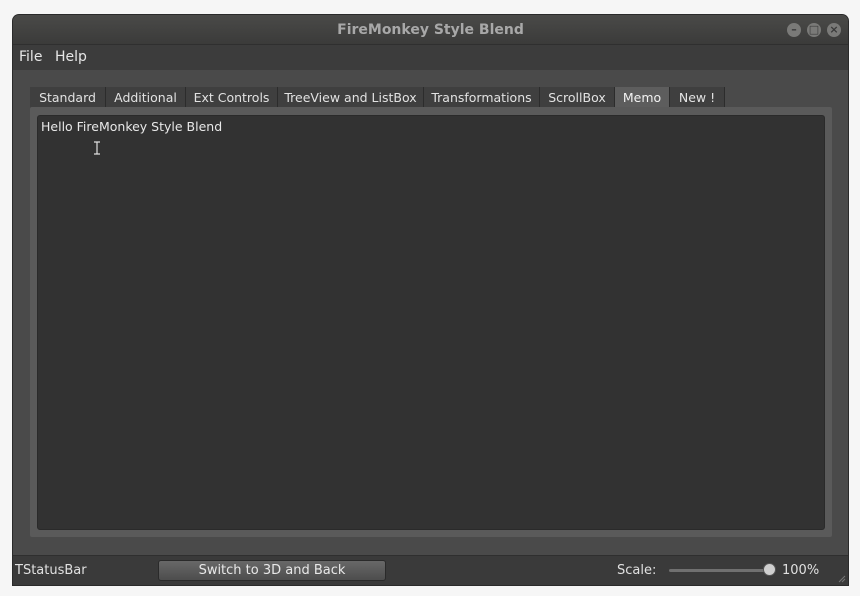  What do you see at coordinates (232, 97) in the screenshot?
I see `tab-ext-controls: Ext Controls` at bounding box center [232, 97].